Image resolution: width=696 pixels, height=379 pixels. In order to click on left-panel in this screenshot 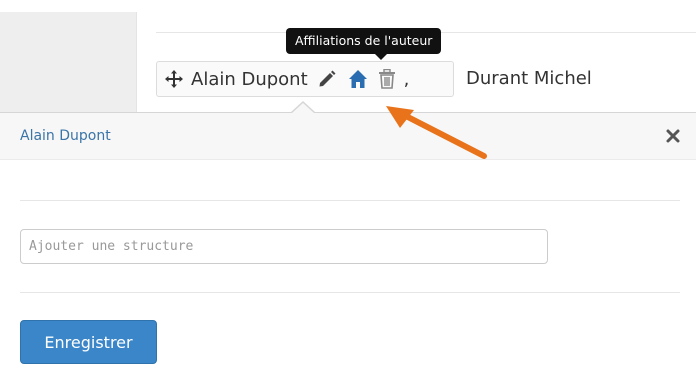, I will do `click(68, 56)`.